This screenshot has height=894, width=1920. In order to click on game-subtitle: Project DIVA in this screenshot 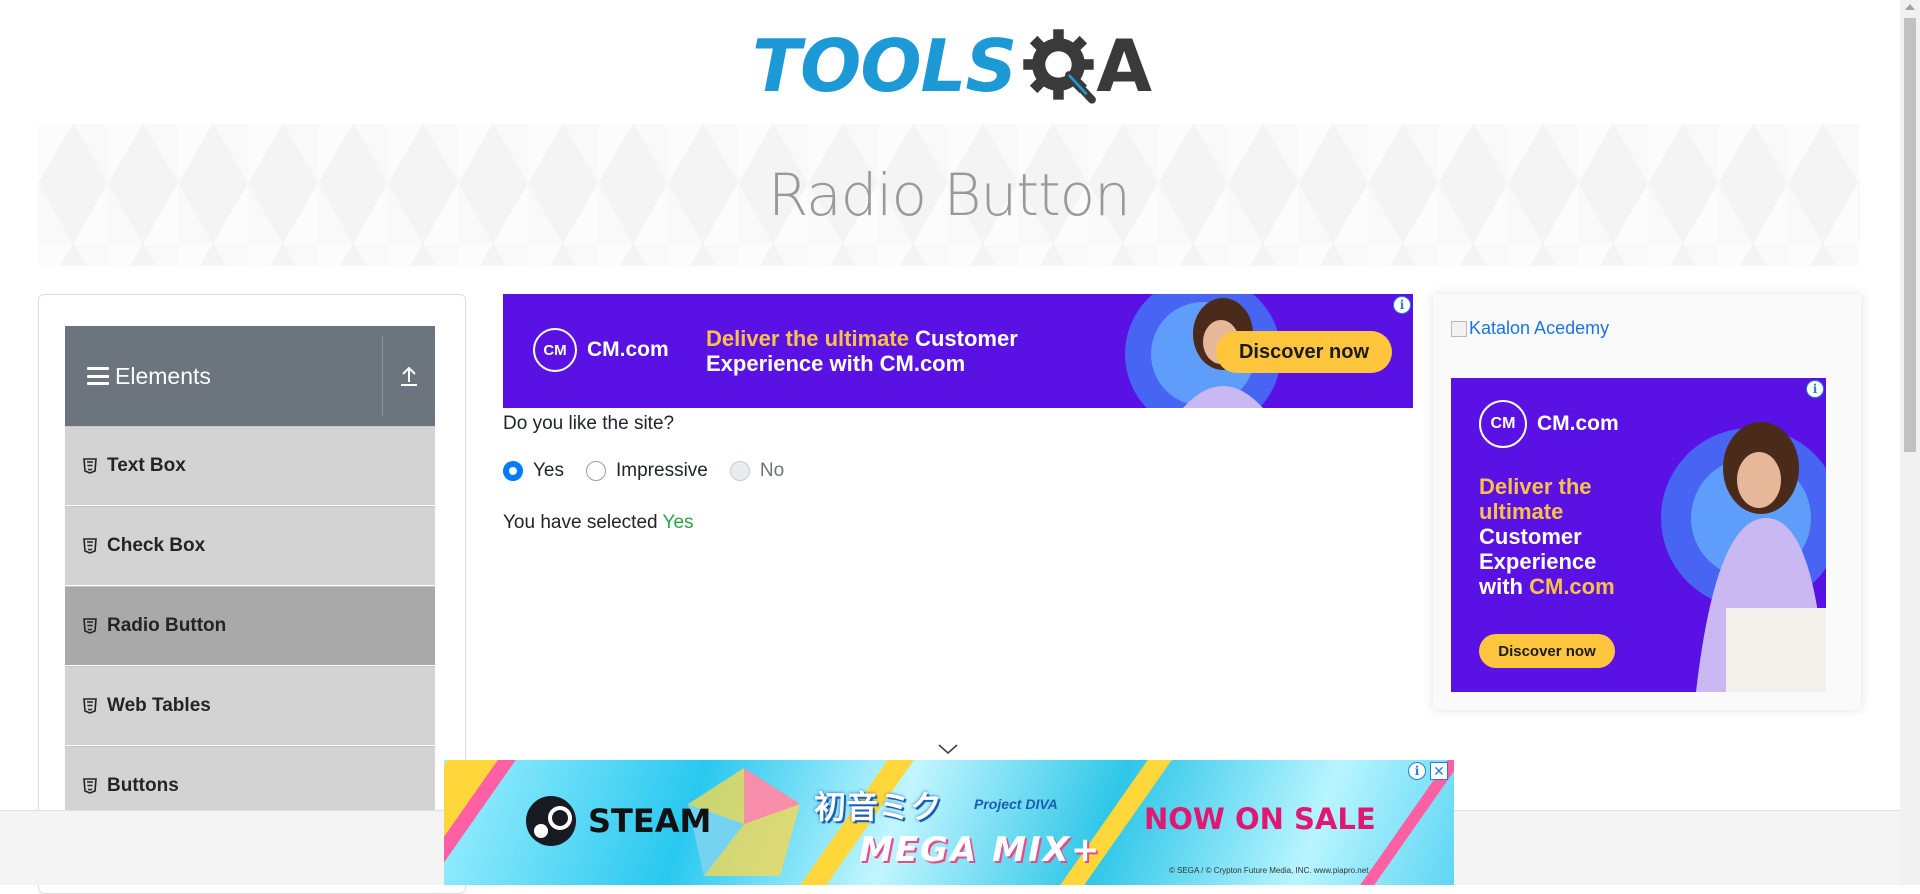, I will do `click(1016, 804)`.